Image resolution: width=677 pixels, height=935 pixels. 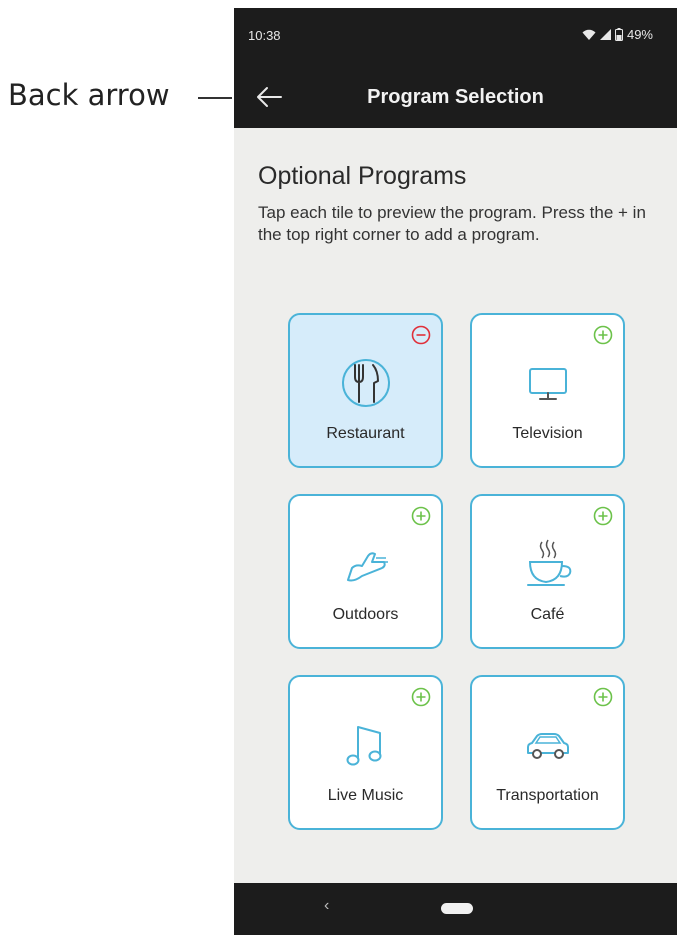 What do you see at coordinates (547, 614) in the screenshot?
I see `tile-label: Café` at bounding box center [547, 614].